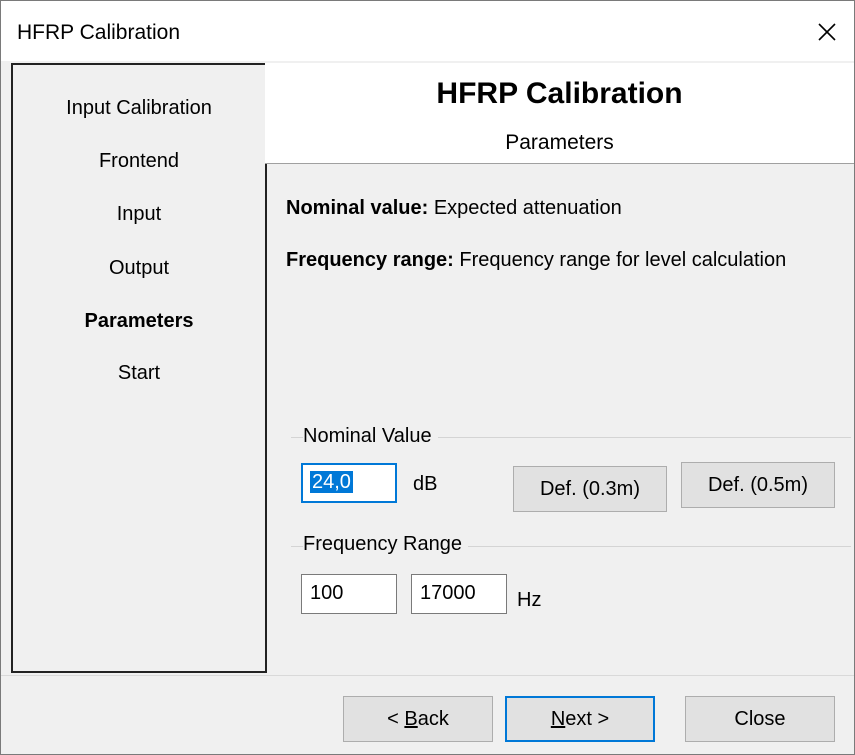  Describe the element at coordinates (331, 482) in the screenshot. I see `nominal-value-text: 24,0` at that location.